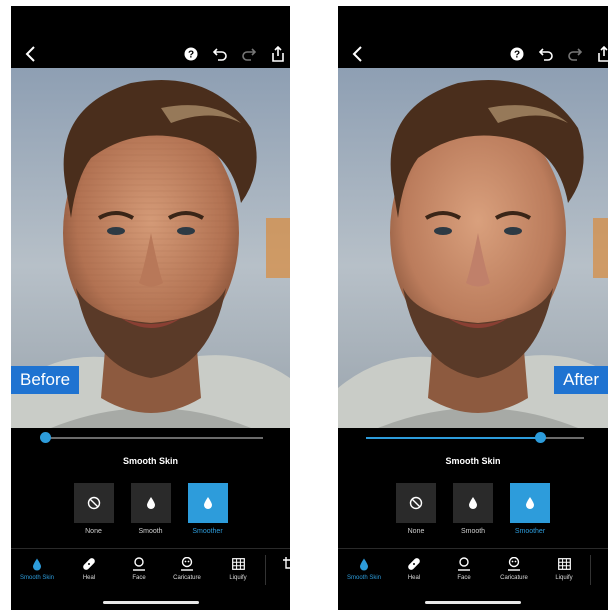 The height and width of the screenshot is (610, 608). What do you see at coordinates (590, 570) in the screenshot?
I see `tool-divider` at bounding box center [590, 570].